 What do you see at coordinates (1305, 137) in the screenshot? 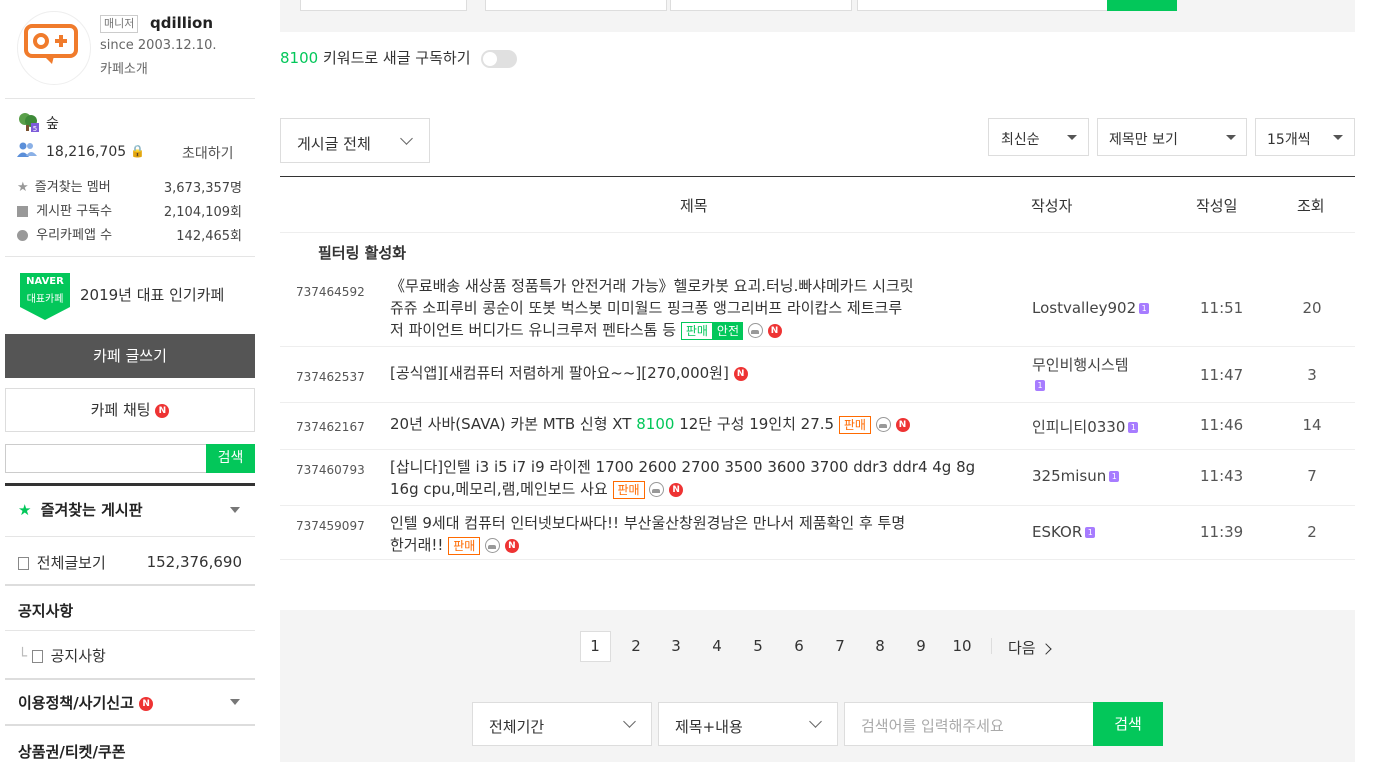
I see `page-size-select: 15개씩` at bounding box center [1305, 137].